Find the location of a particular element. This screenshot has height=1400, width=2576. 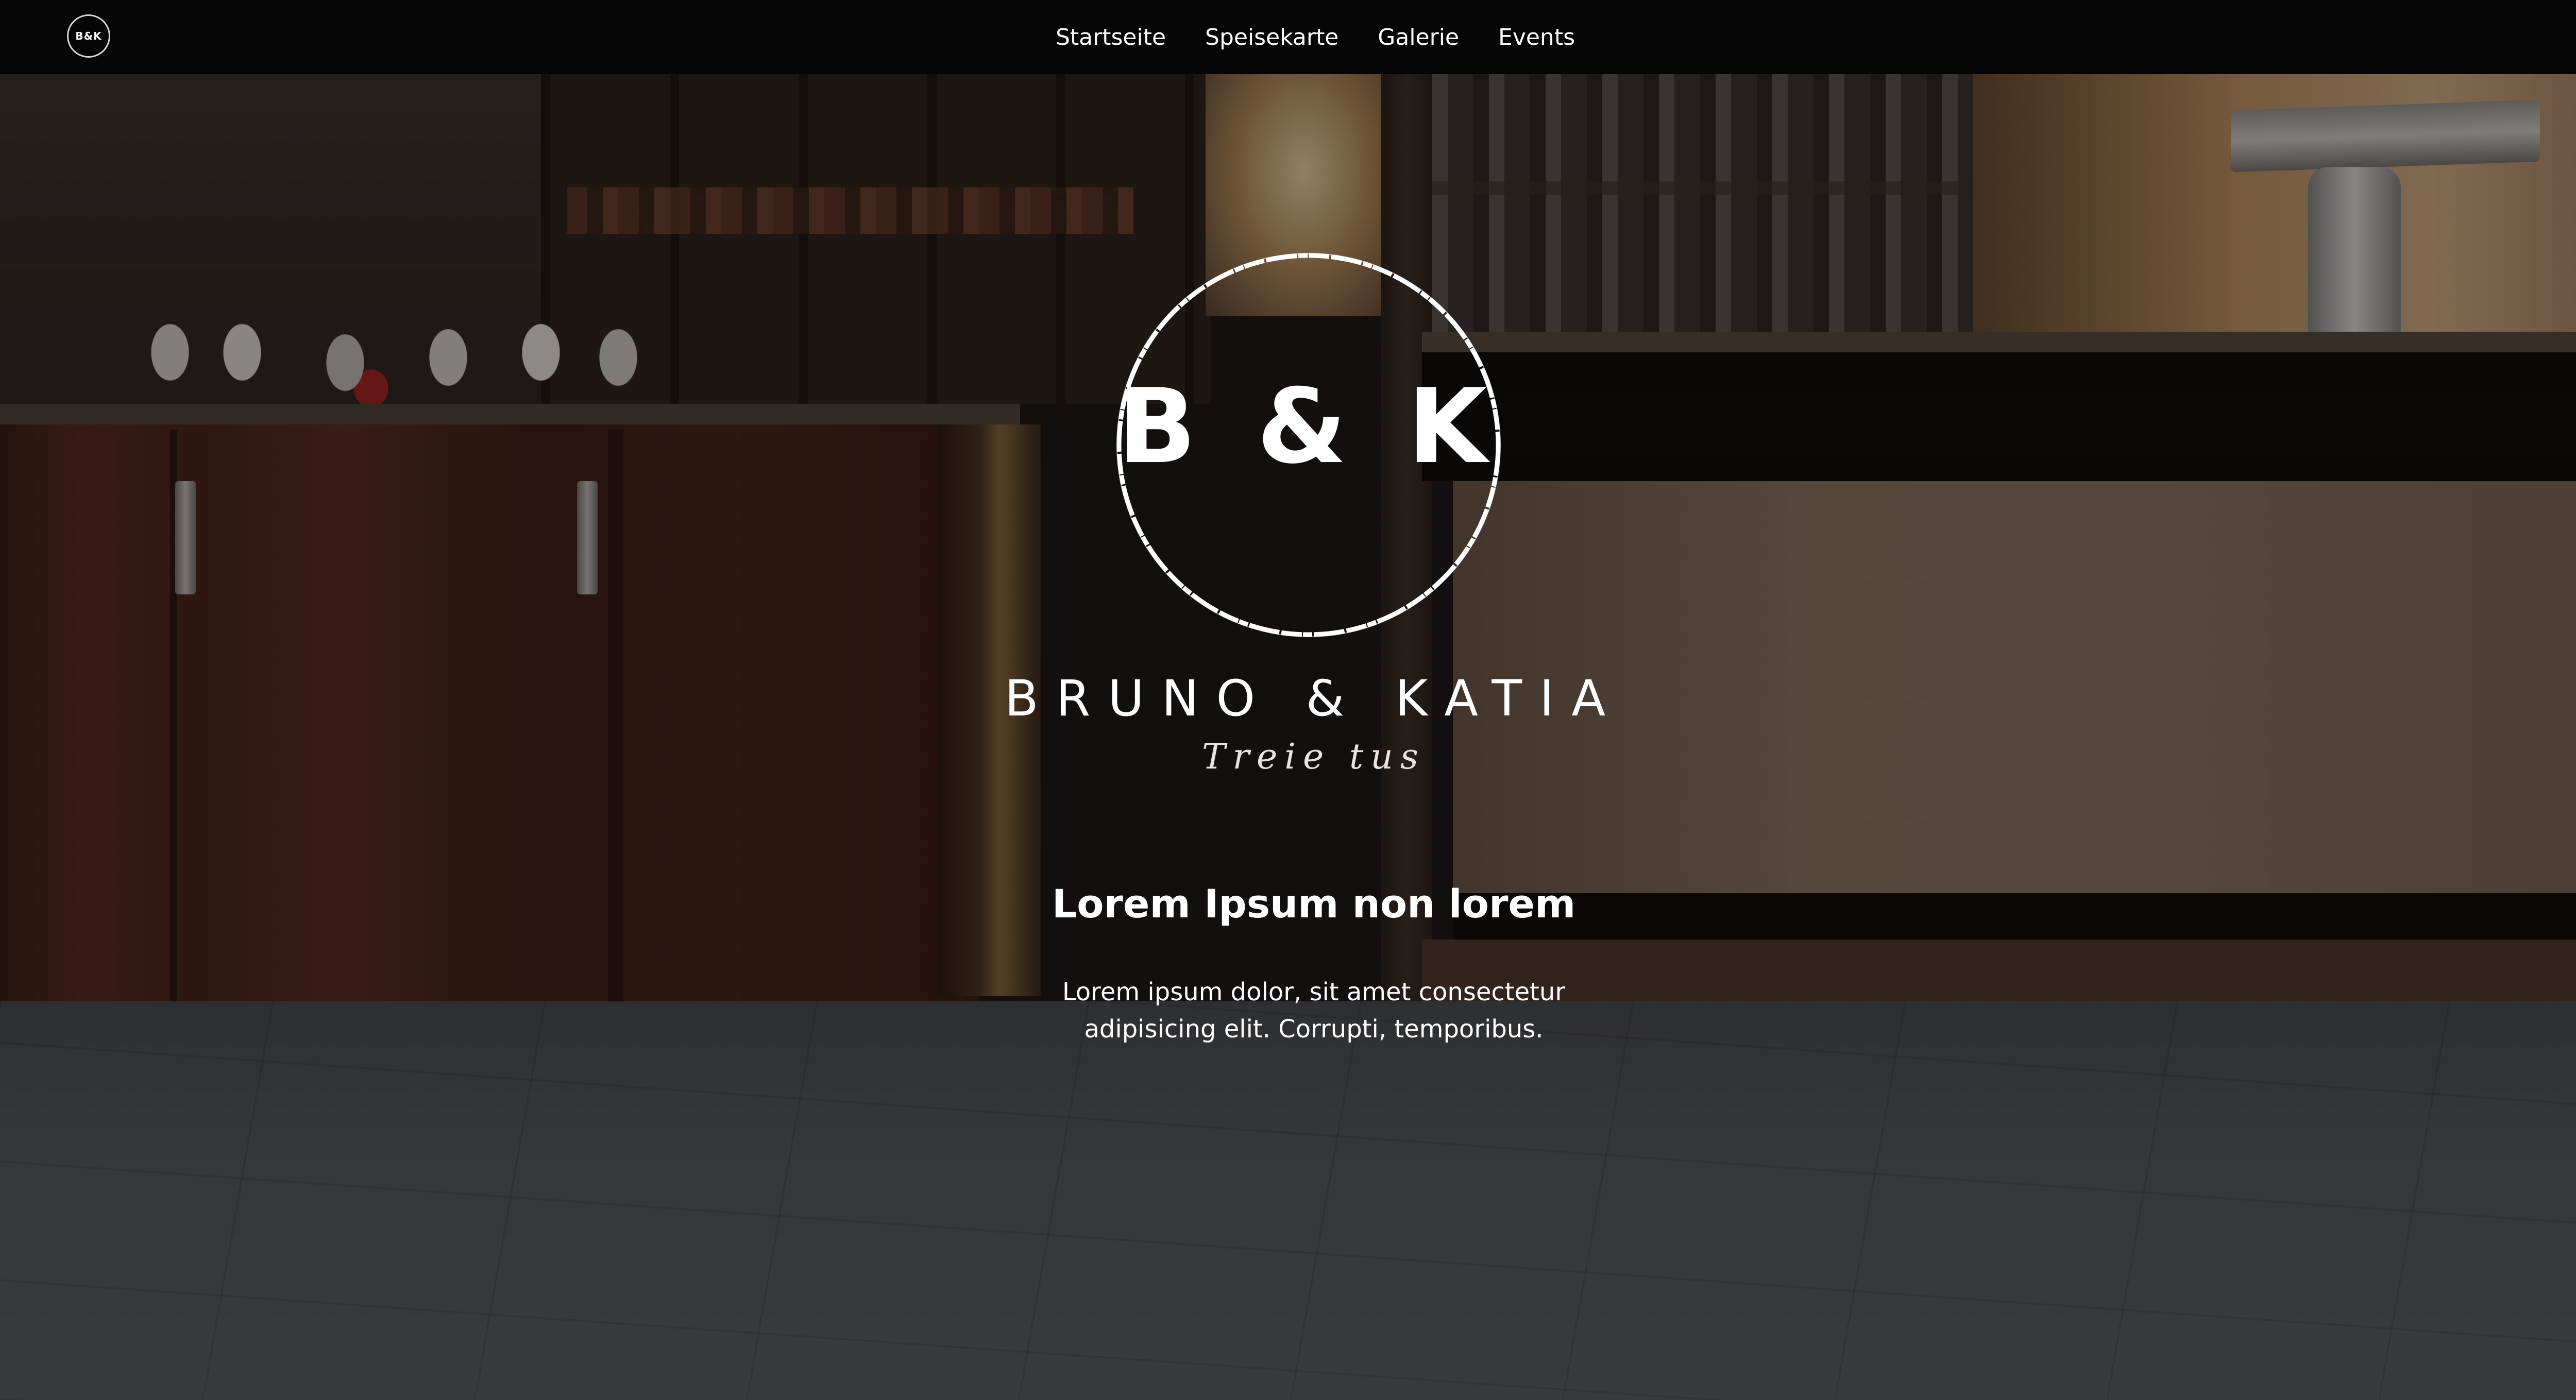

hero-heading: Lorem Ipsum non lorem is located at coordinates (1314, 904).